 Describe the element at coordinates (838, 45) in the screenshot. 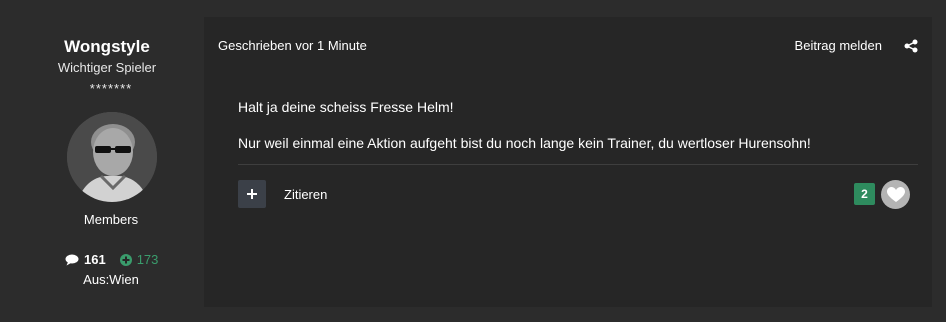

I see `report-link: Beitrag melden` at that location.